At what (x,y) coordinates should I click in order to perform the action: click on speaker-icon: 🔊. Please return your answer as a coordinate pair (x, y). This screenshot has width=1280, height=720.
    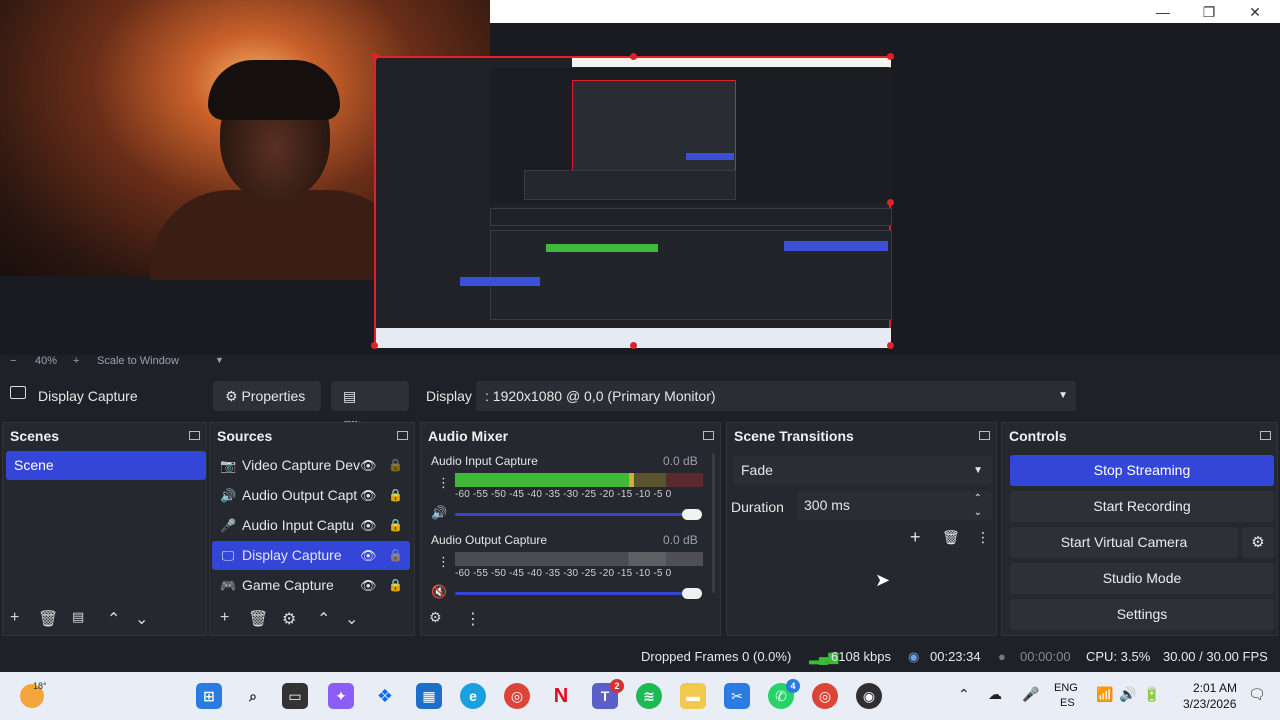
    Looking at the image, I should click on (439, 513).